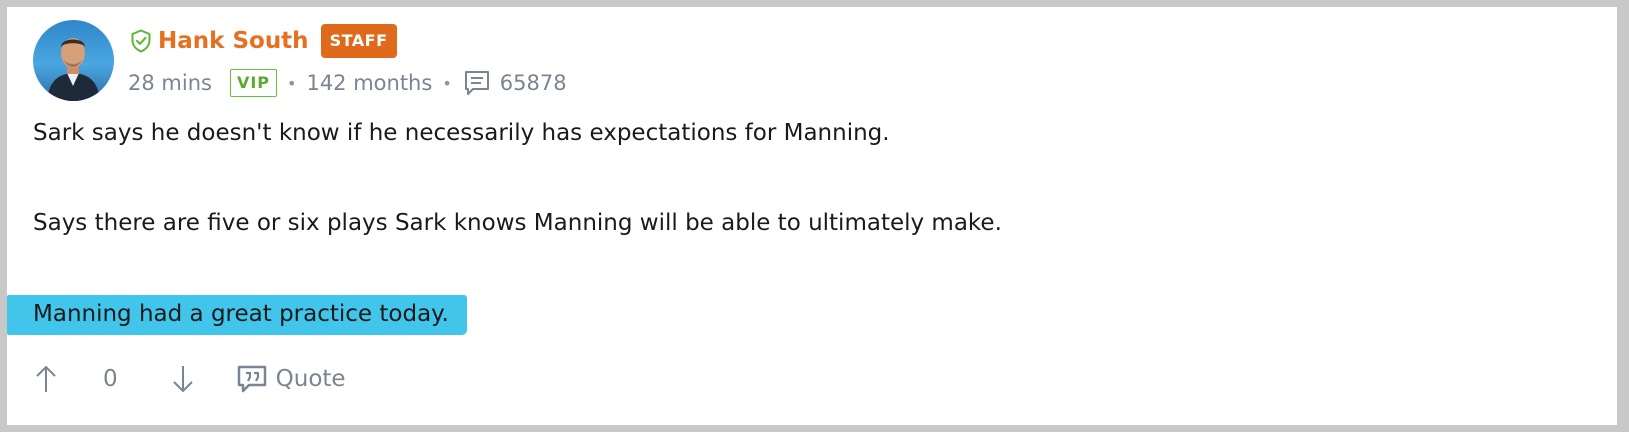  Describe the element at coordinates (369, 83) in the screenshot. I see `membership-length: 142 months` at that location.